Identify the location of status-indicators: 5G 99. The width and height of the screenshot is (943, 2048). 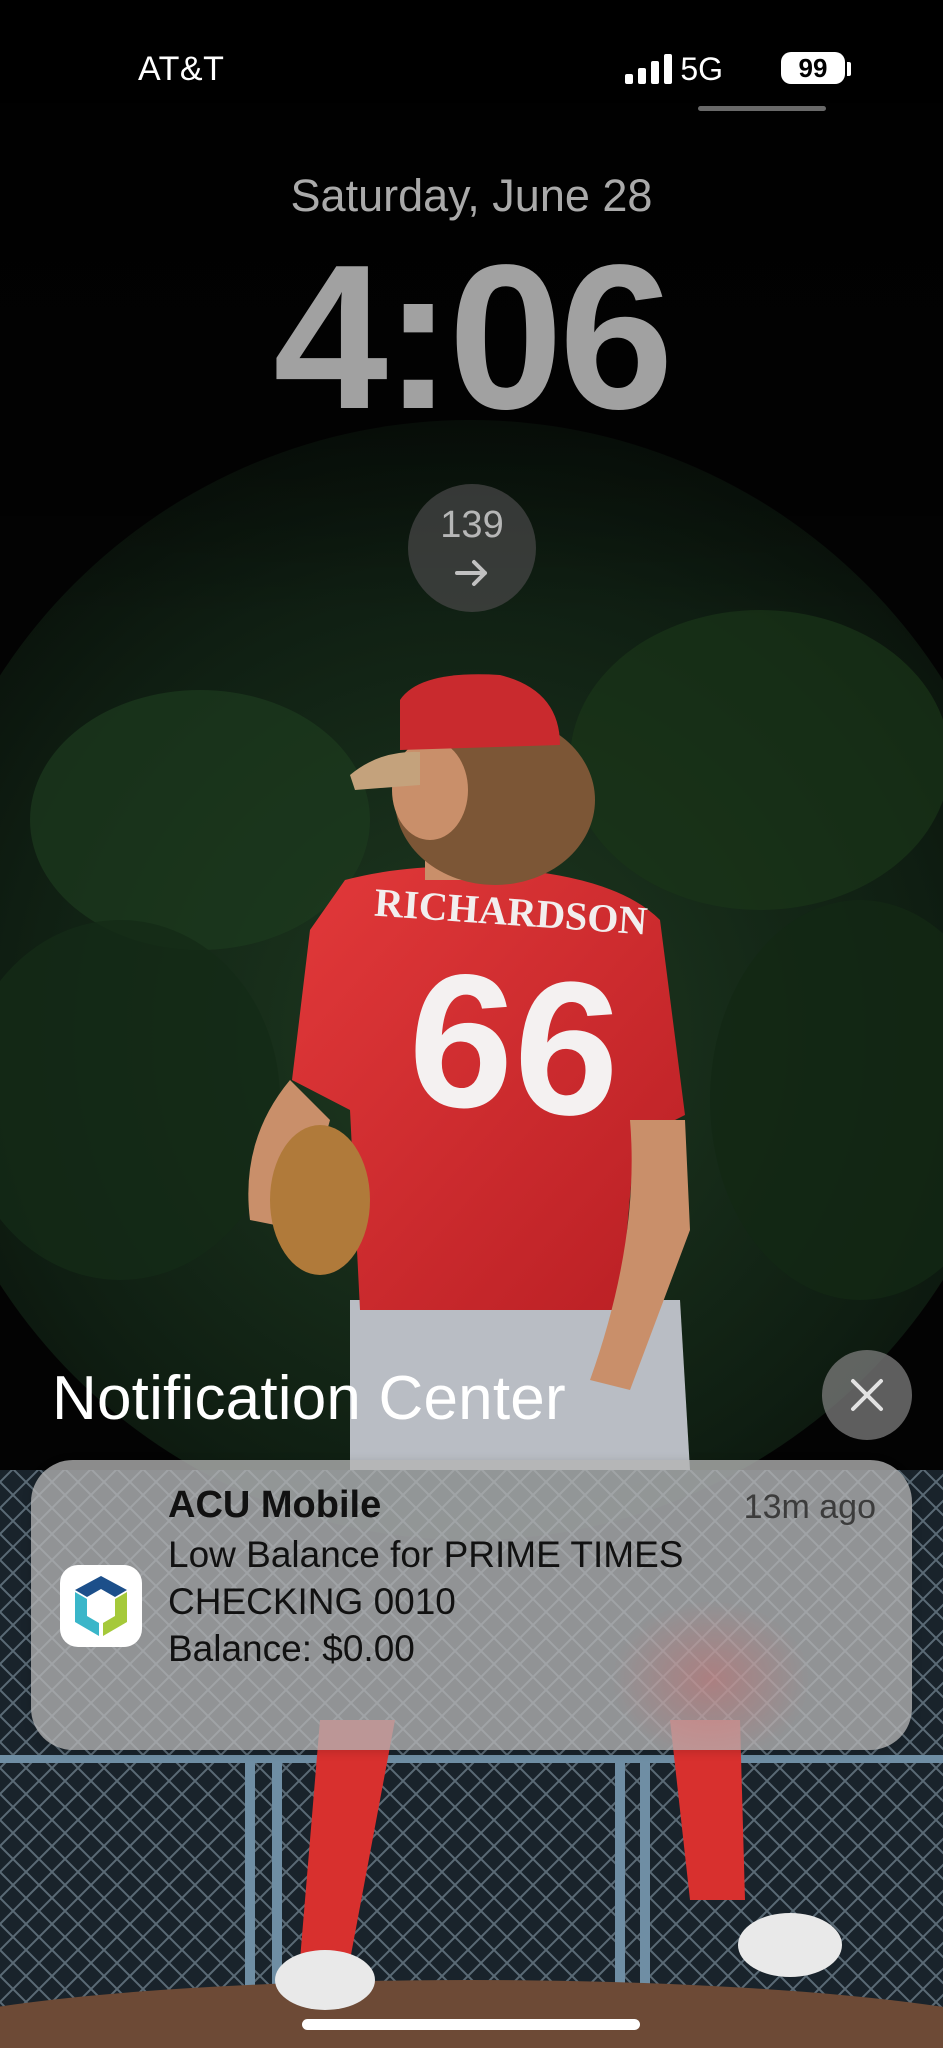
(703, 69).